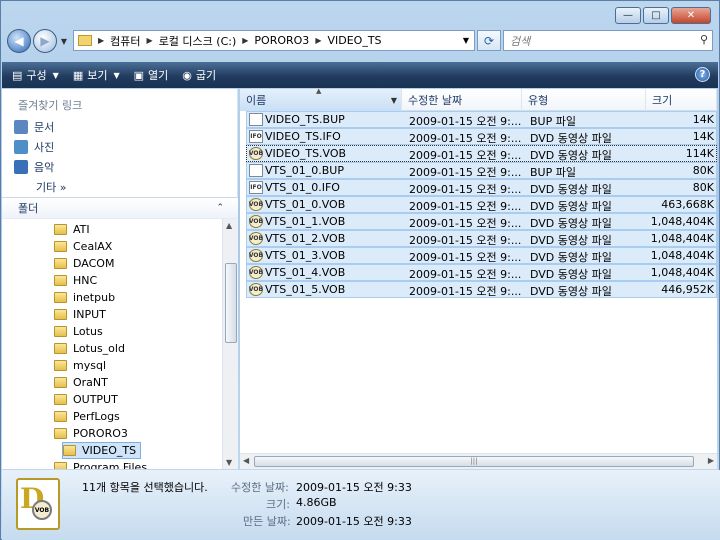 The height and width of the screenshot is (540, 720). Describe the element at coordinates (702, 74) in the screenshot. I see `help-button: ?` at that location.